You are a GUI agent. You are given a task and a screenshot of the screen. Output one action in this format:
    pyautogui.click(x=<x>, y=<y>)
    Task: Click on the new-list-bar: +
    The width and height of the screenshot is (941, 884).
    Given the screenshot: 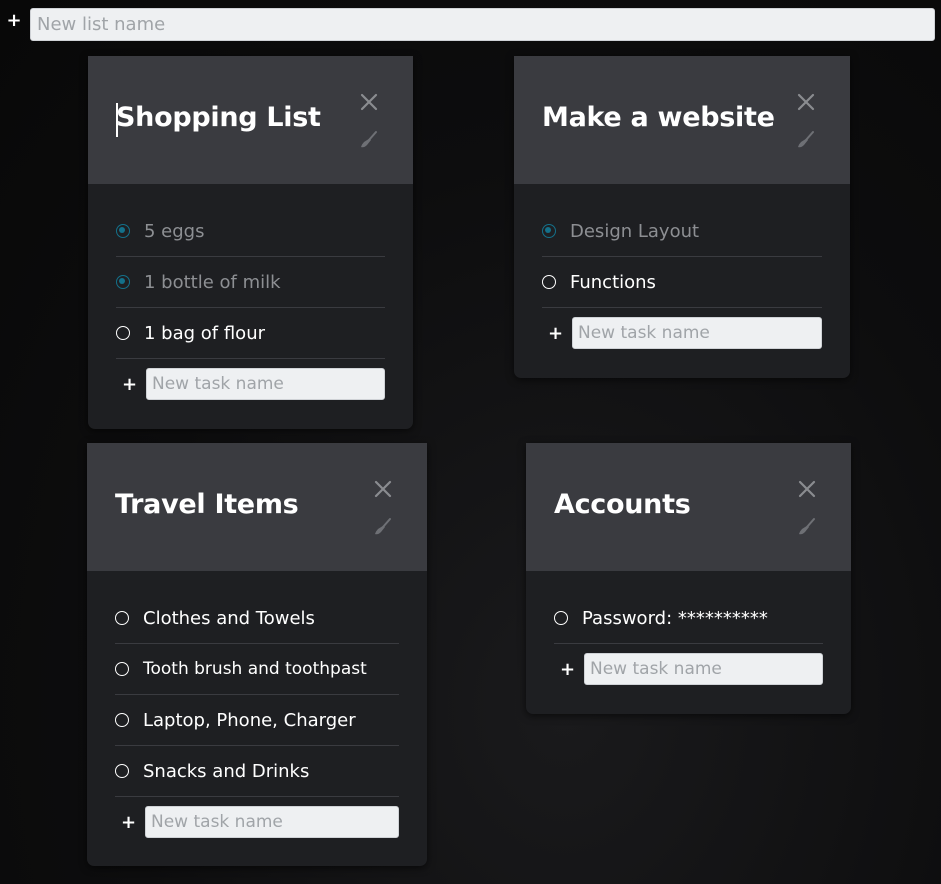 What is the action you would take?
    pyautogui.click(x=470, y=23)
    